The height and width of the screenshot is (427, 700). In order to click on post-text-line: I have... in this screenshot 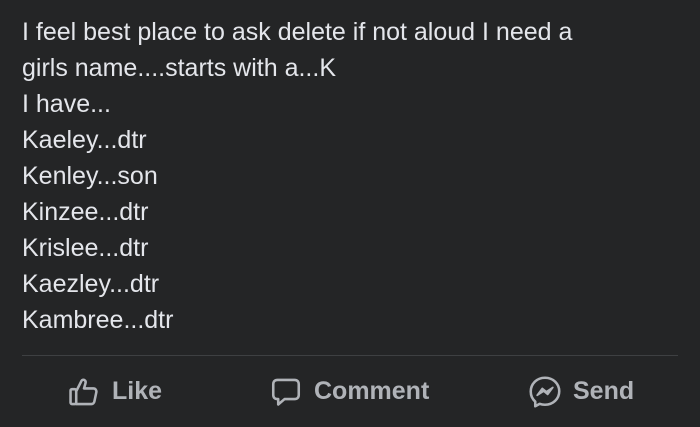, I will do `click(66, 104)`.